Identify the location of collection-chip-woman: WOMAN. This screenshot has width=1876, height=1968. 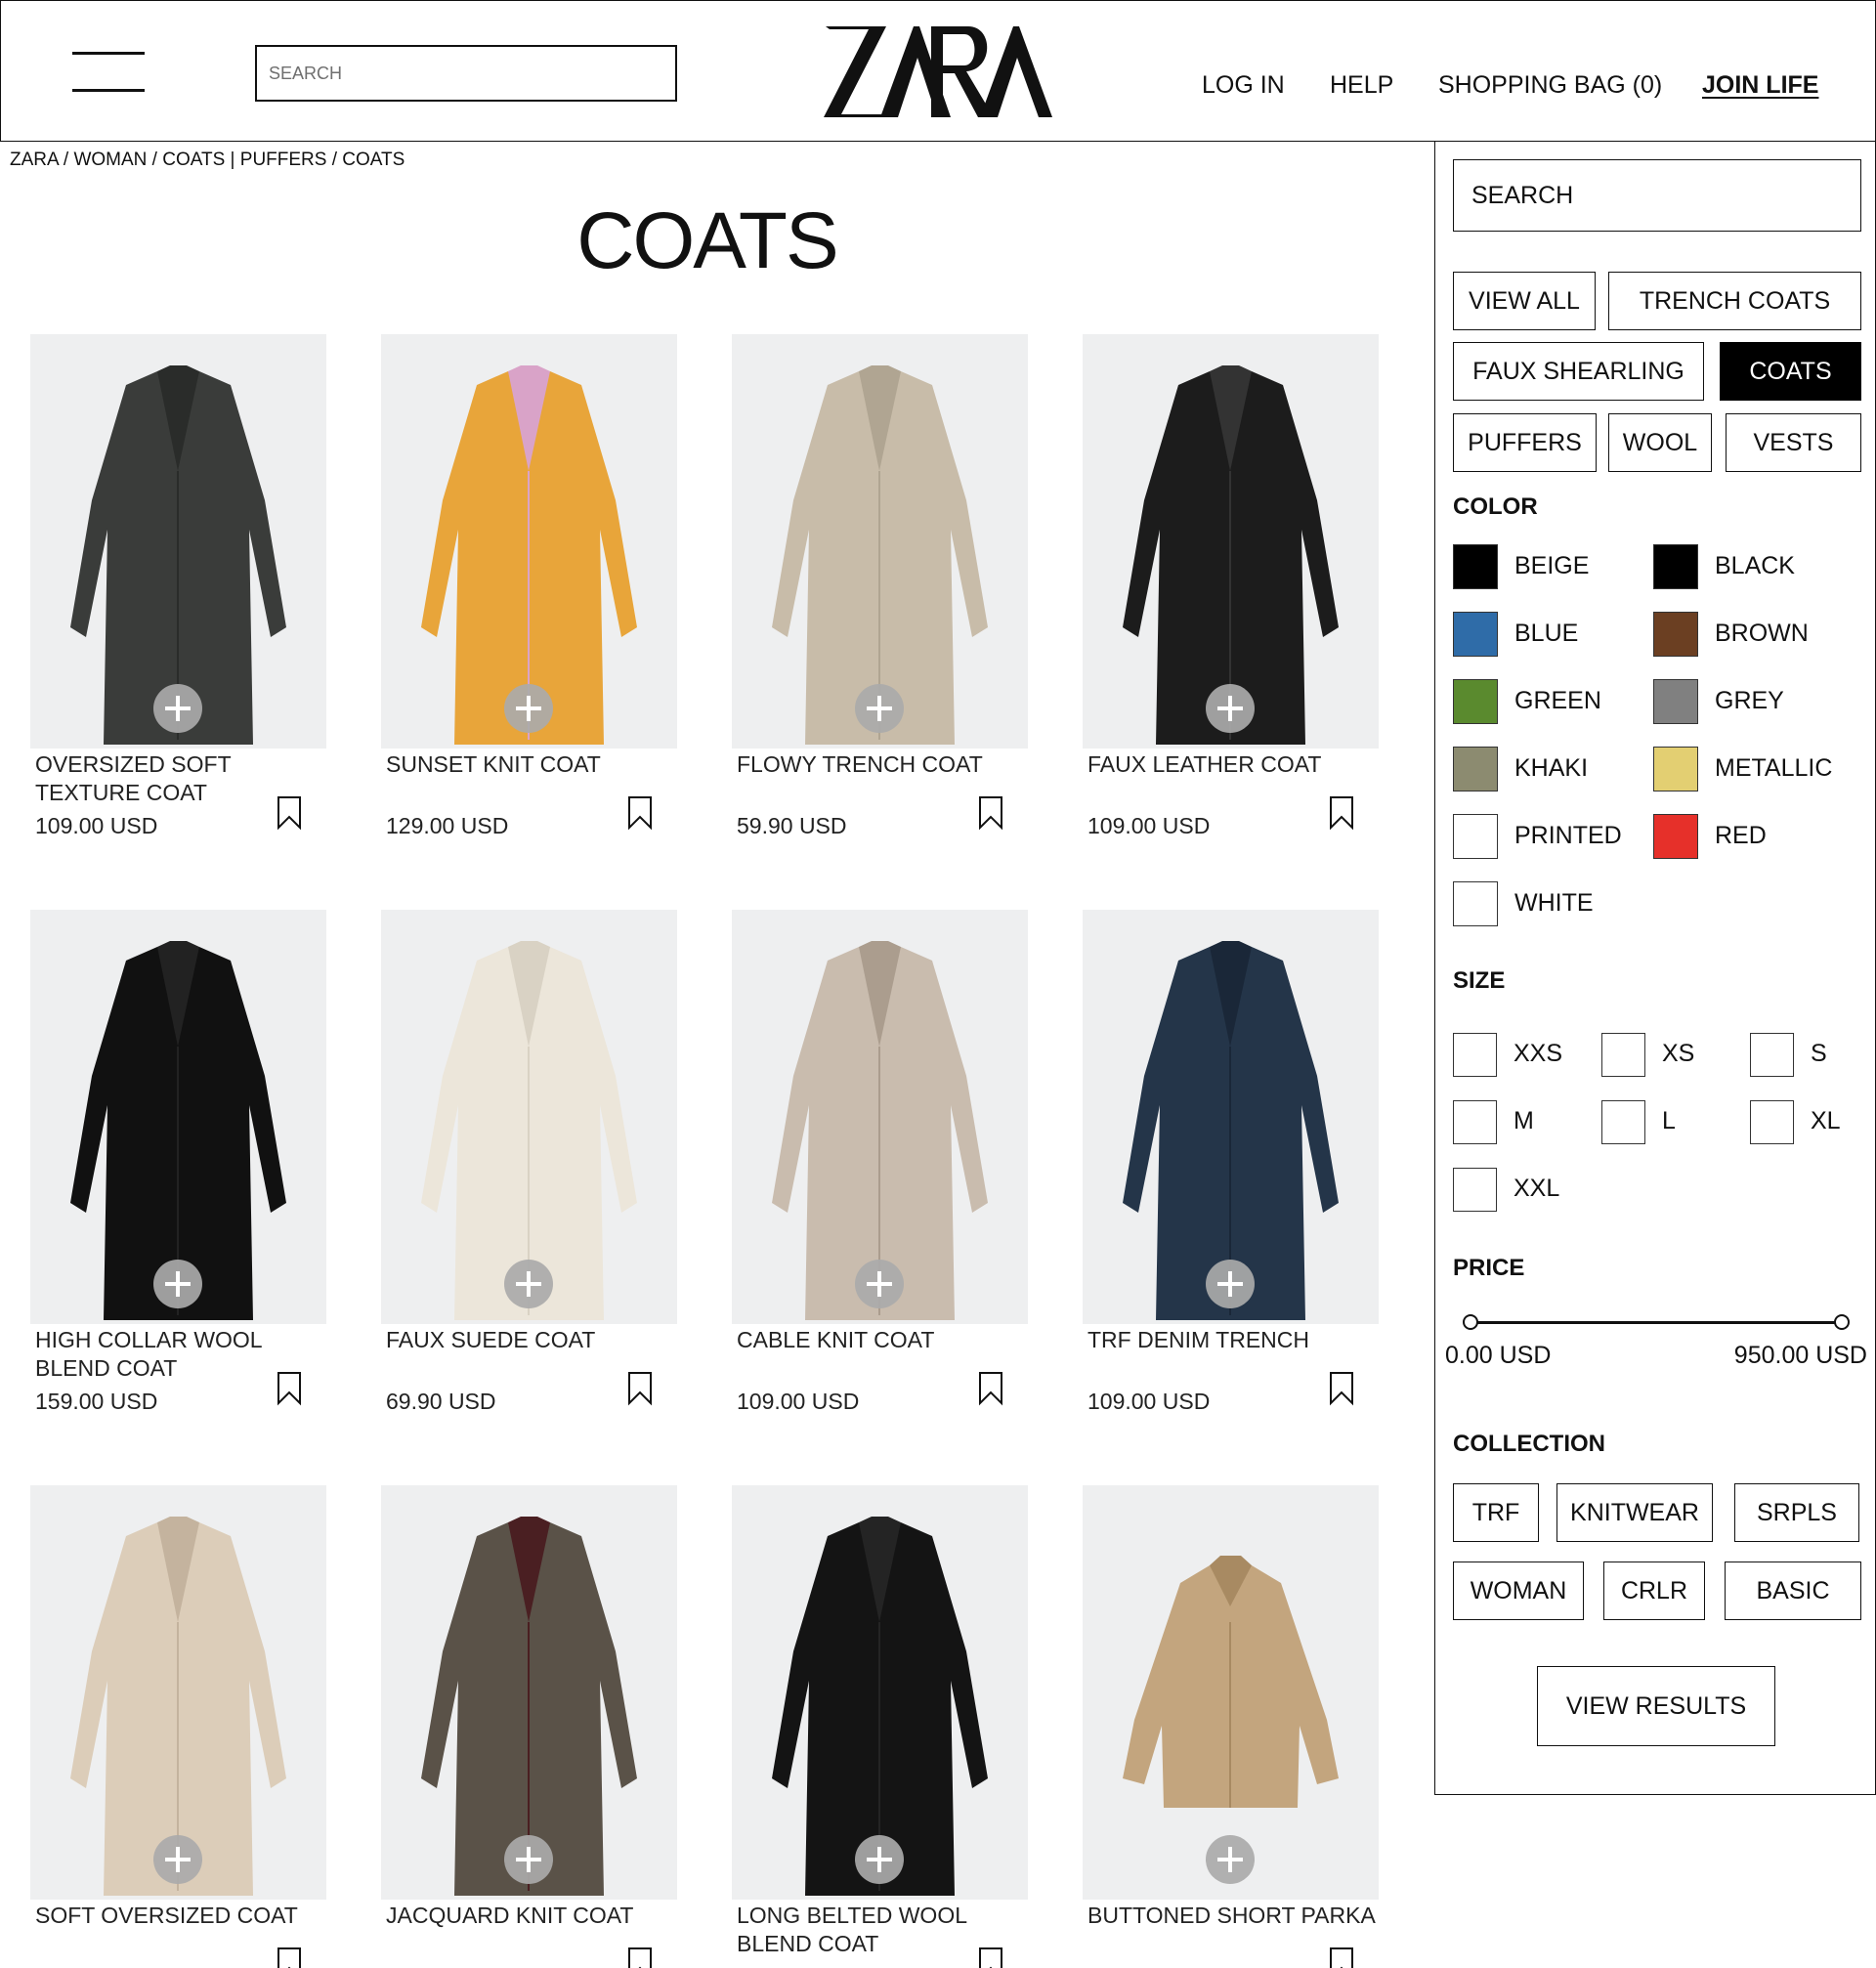
(1518, 1591).